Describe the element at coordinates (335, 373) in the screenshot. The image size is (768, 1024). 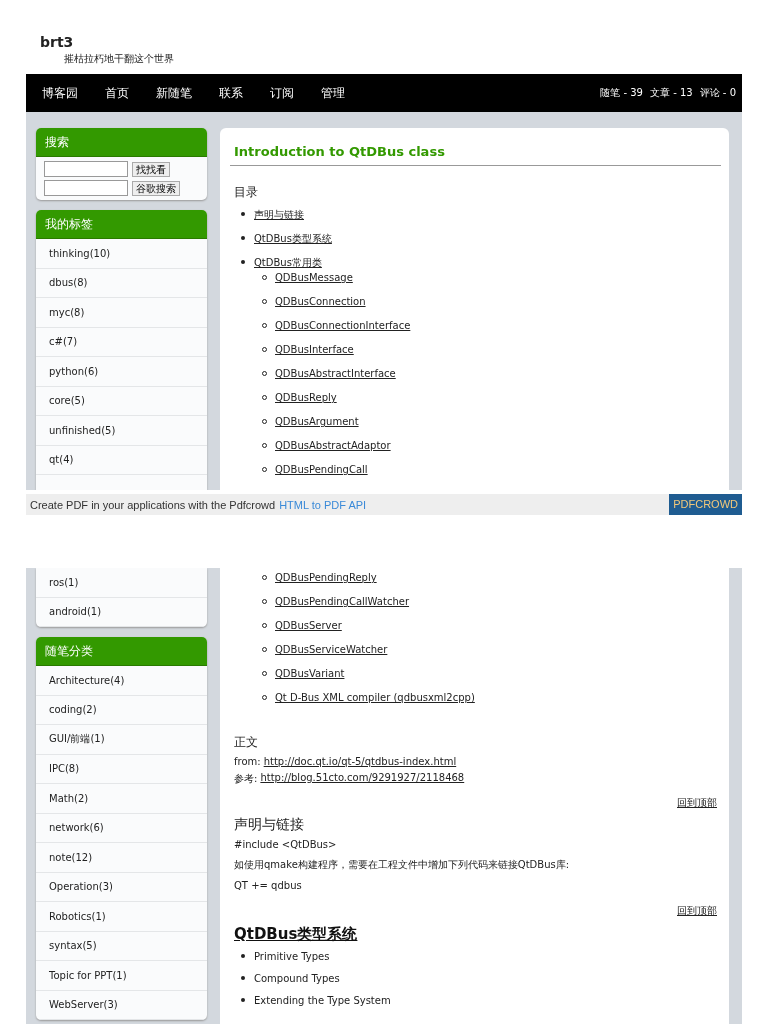
I see `toc-link: QDBusAbstractInterface` at that location.